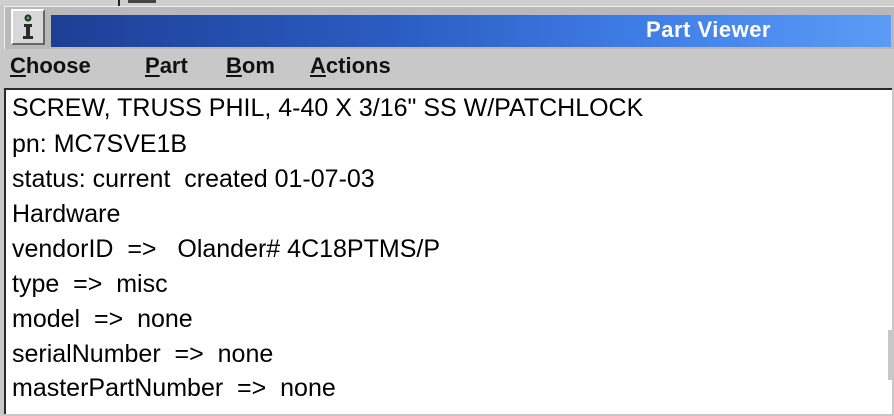 This screenshot has height=416, width=894. Describe the element at coordinates (258, 65) in the screenshot. I see `menu-bom-label: om` at that location.